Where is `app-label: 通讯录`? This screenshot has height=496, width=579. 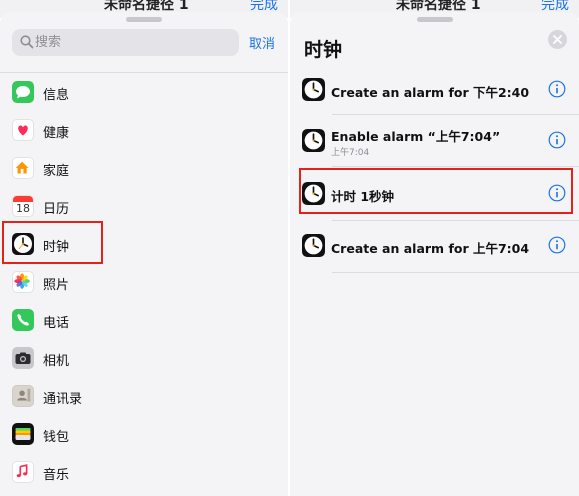
app-label: 通讯录 is located at coordinates (63, 399).